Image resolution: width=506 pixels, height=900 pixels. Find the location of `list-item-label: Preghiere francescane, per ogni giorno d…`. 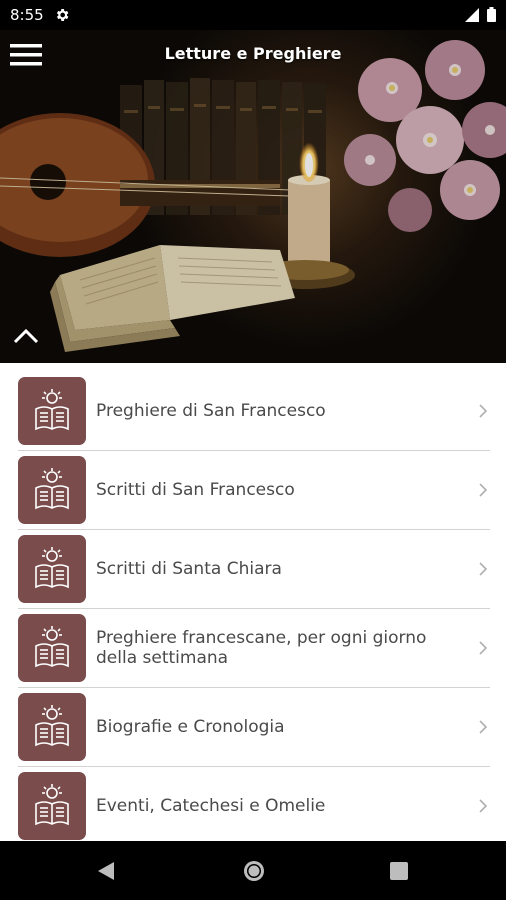

list-item-label: Preghiere francescane, per ogni giorno d… is located at coordinates (261, 648).